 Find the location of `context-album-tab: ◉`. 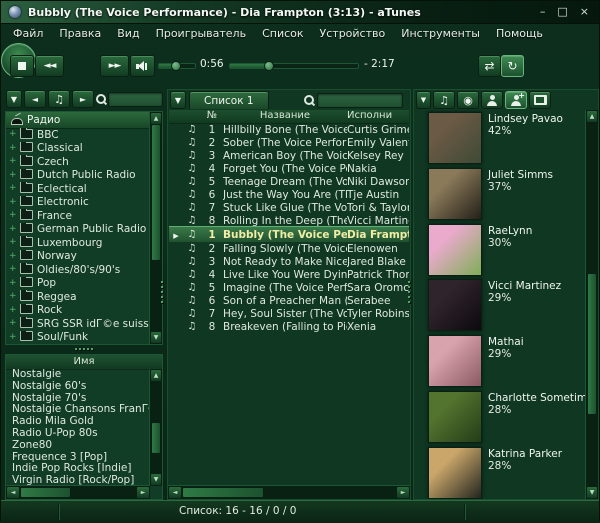

context-album-tab: ◉ is located at coordinates (468, 100).